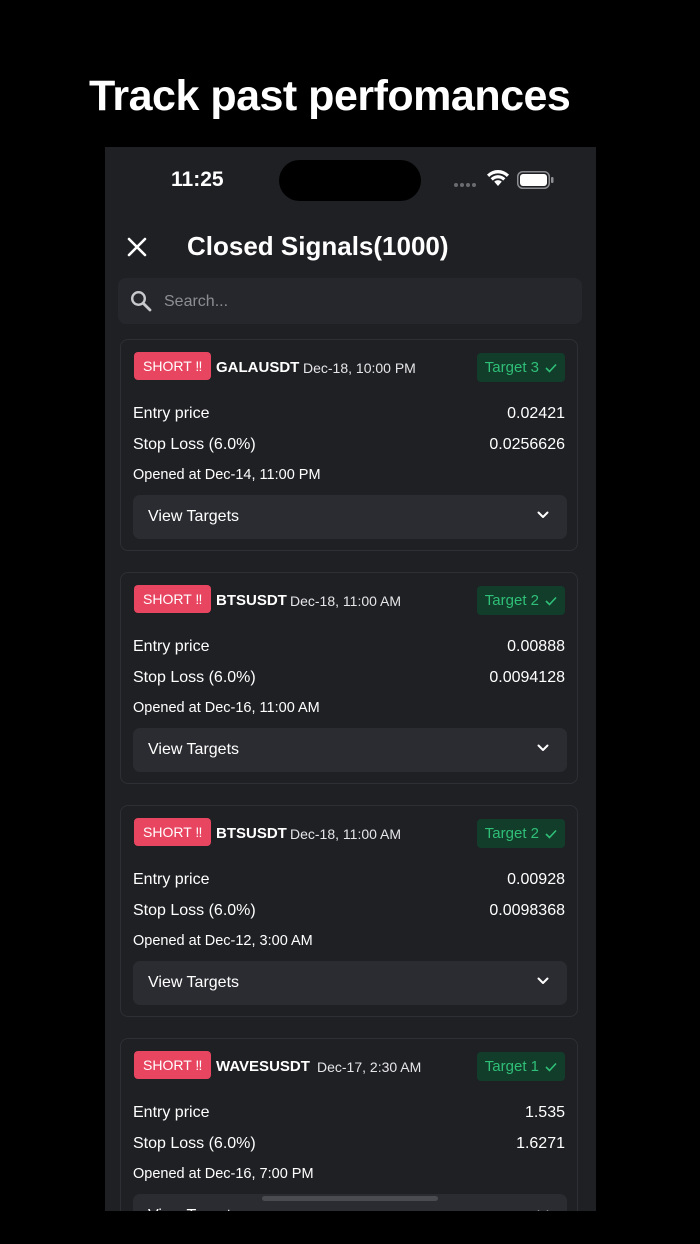 The image size is (700, 1244). What do you see at coordinates (535, 180) in the screenshot?
I see `battery-icon` at bounding box center [535, 180].